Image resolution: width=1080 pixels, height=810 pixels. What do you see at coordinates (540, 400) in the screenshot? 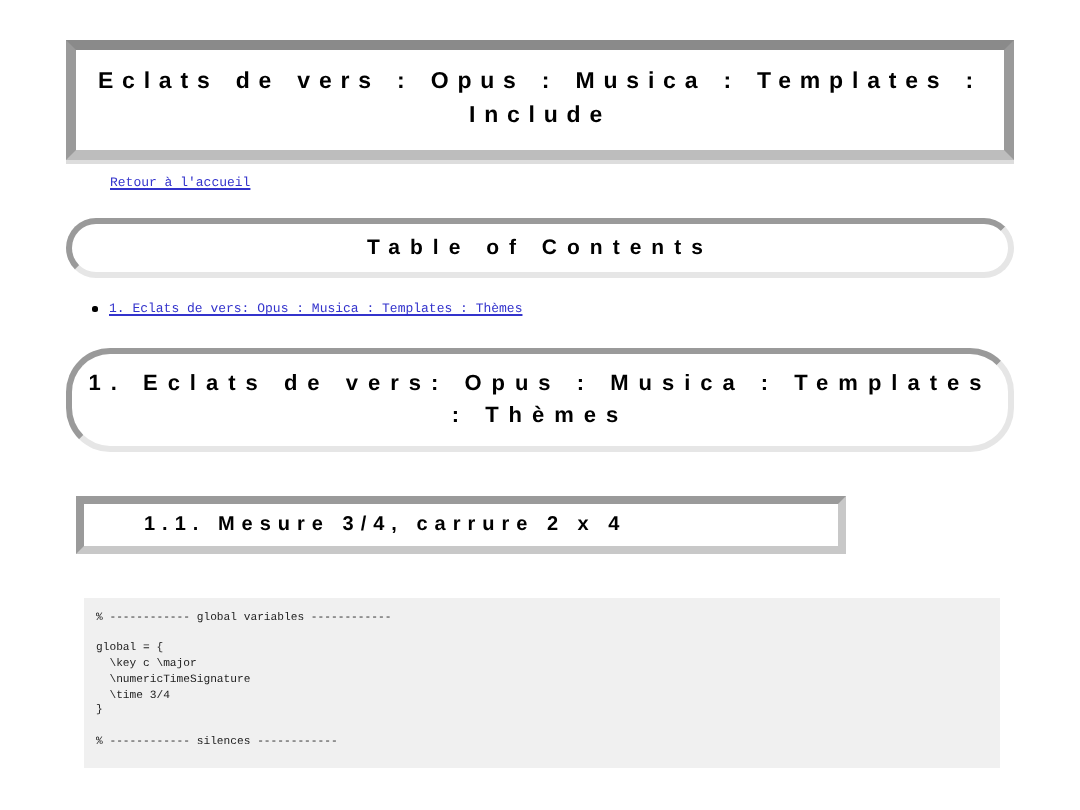
I see `section-heading: 1. Eclats de vers: Opus : Musica : Templates : Thèmes` at bounding box center [540, 400].